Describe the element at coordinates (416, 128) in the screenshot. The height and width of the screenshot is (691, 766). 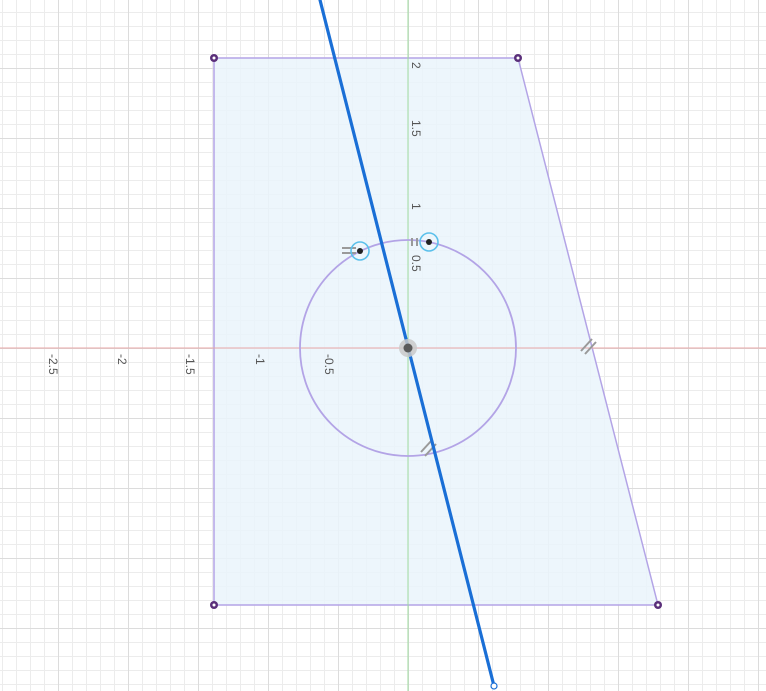
I see `y-tick-label: 1.5` at that location.